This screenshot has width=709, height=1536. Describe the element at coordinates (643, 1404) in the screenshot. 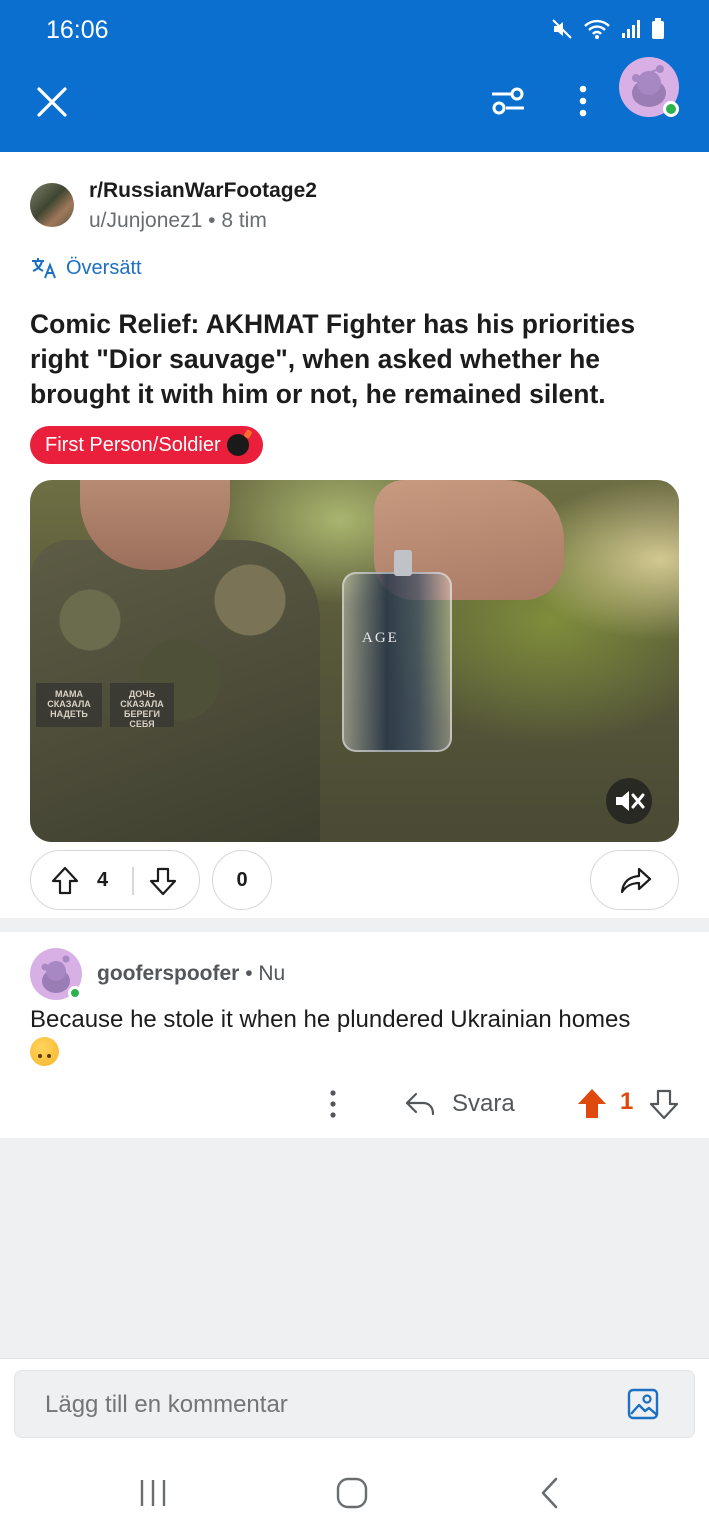

I see `add-image-icon` at that location.